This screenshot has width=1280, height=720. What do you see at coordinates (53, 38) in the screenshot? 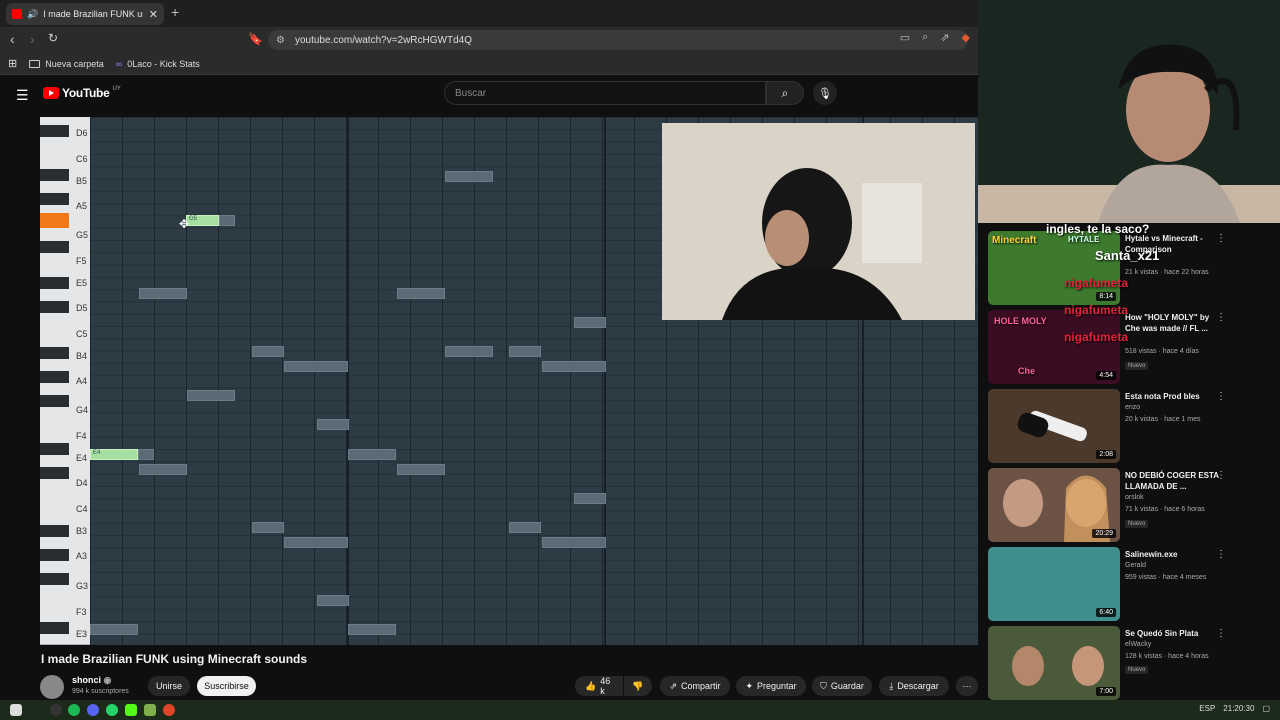
I see `reload-icon: ↻` at bounding box center [53, 38].